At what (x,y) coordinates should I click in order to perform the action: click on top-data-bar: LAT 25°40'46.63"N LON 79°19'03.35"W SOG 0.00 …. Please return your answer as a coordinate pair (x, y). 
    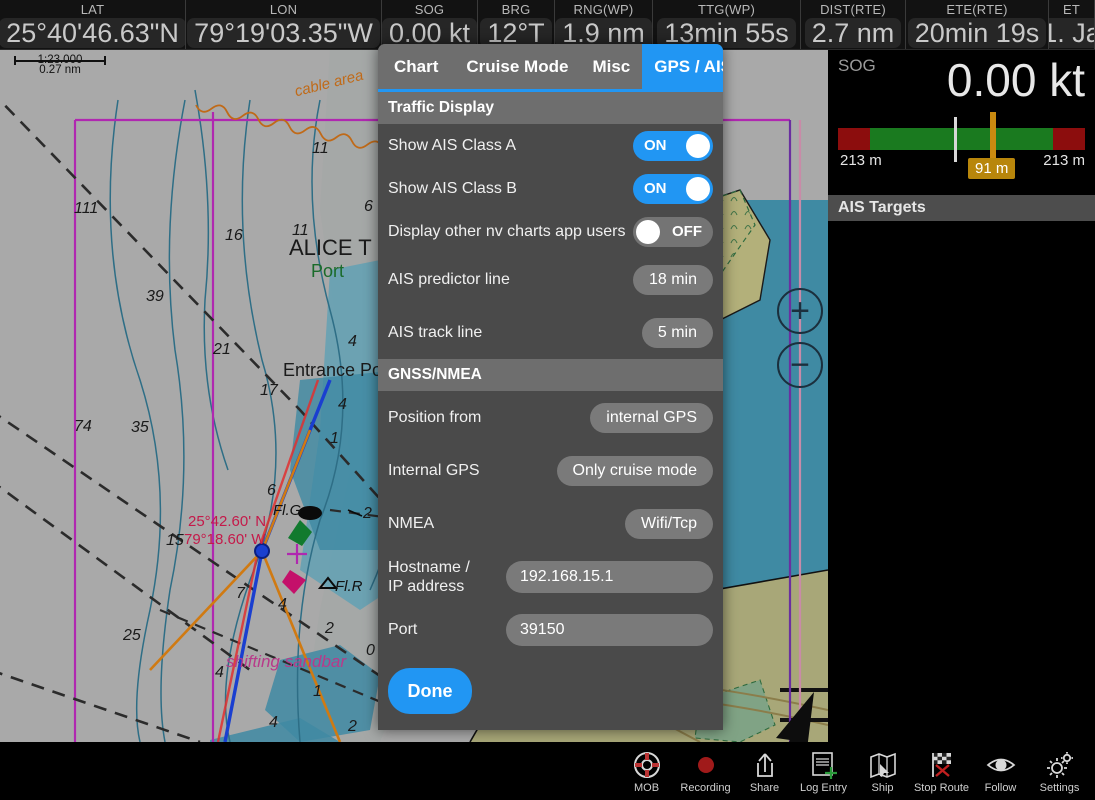
    Looking at the image, I should click on (547, 25).